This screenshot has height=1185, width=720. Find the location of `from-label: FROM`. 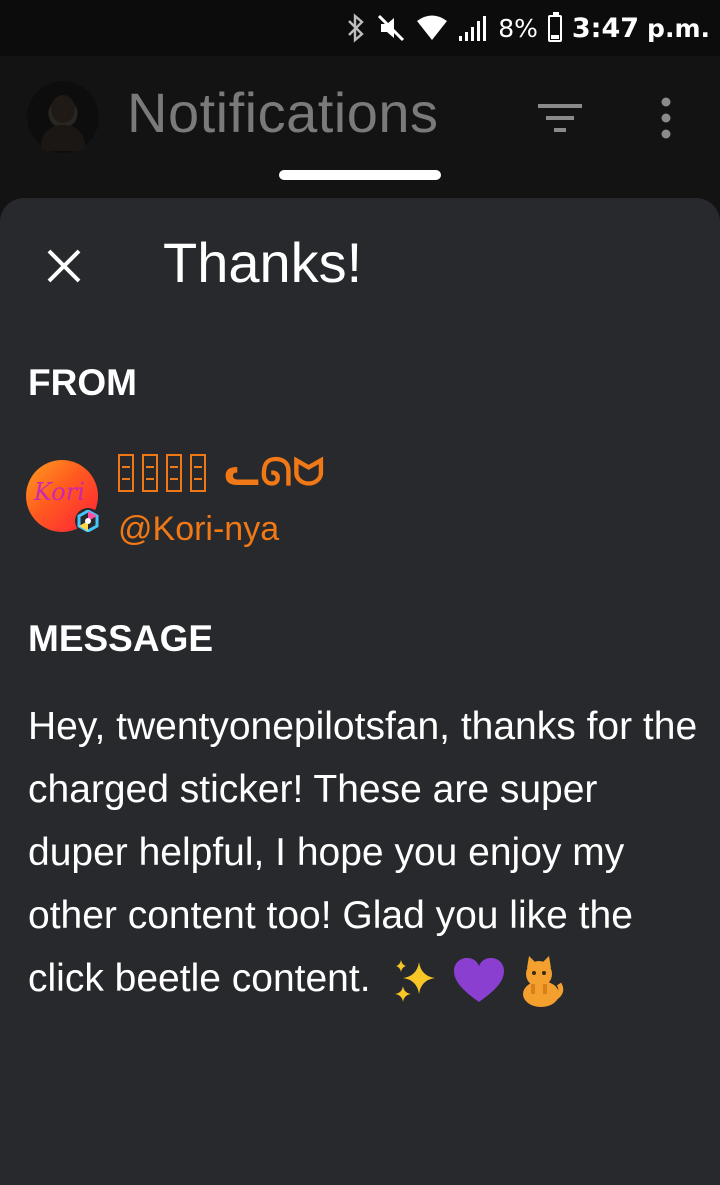

from-label: FROM is located at coordinates (82, 382).